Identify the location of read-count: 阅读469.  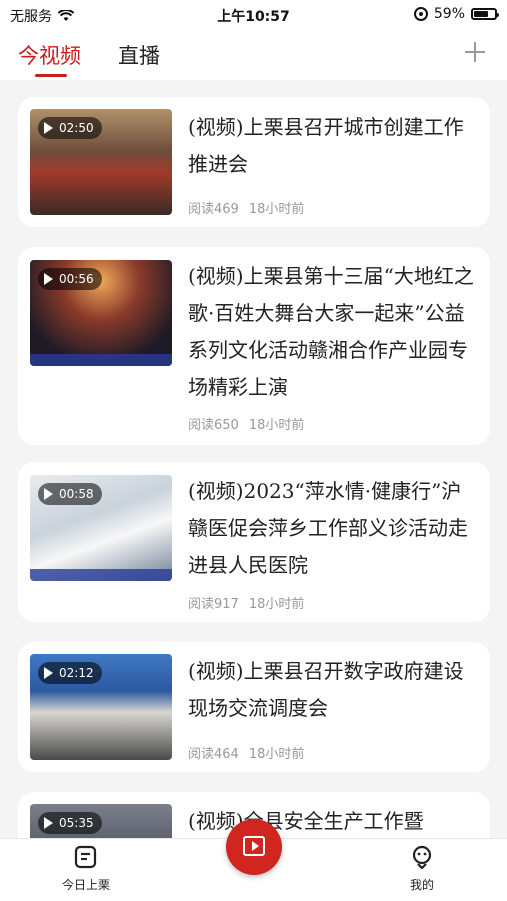
(213, 209).